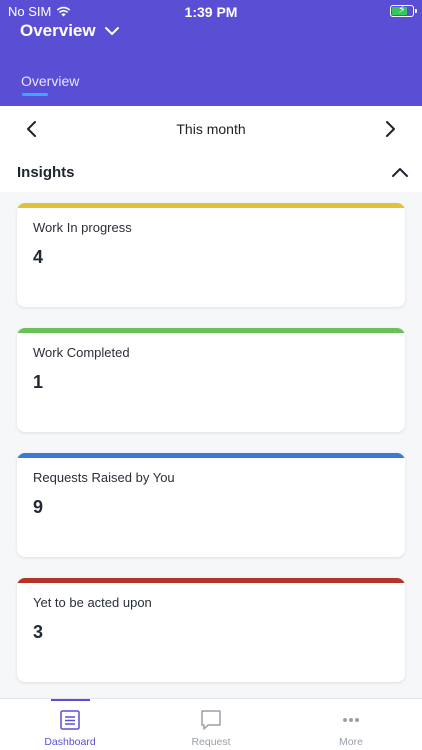  Describe the element at coordinates (38, 382) in the screenshot. I see `card-value: 1` at that location.